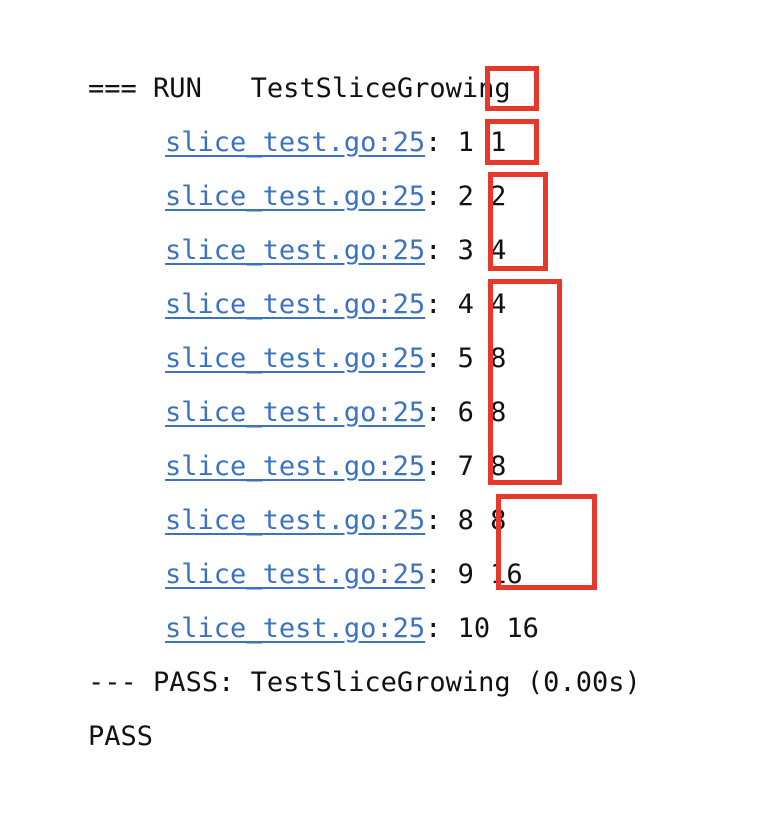  I want to click on console-line-log-10: slice_test.go:25: 10 16, so click(319, 596).